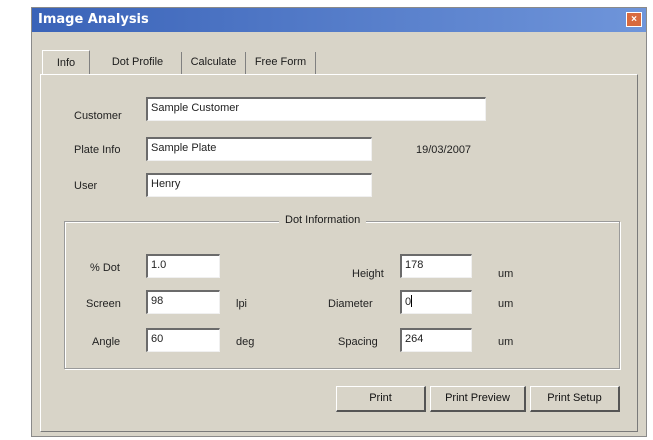  What do you see at coordinates (66, 62) in the screenshot?
I see `tab-info: Info` at bounding box center [66, 62].